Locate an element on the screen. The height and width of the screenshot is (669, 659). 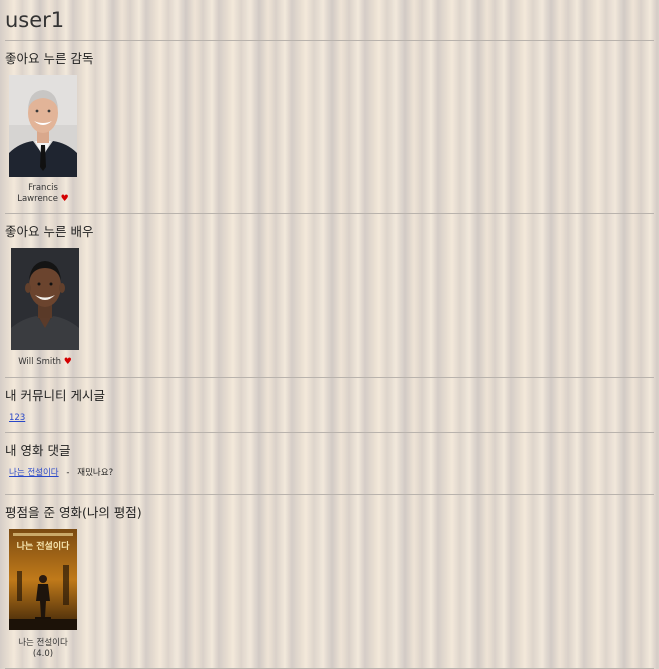
director-name-line2: Lawrence is located at coordinates (37, 199).